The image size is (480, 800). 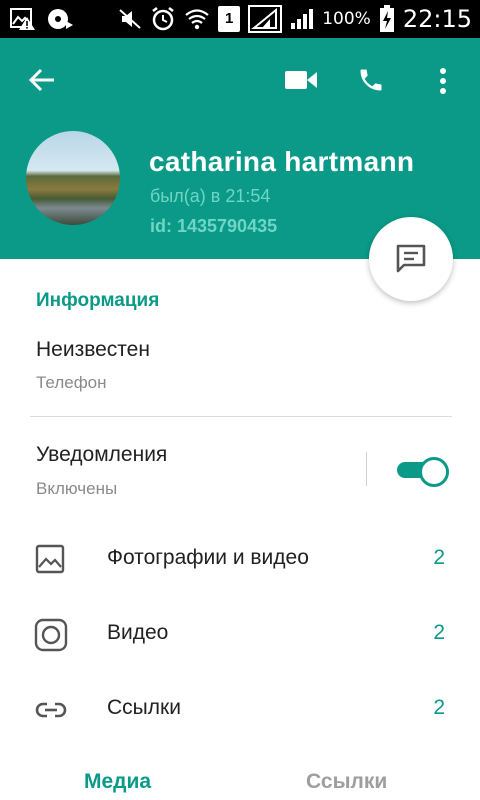 What do you see at coordinates (77, 488) in the screenshot?
I see `notifications-label: Включены` at bounding box center [77, 488].